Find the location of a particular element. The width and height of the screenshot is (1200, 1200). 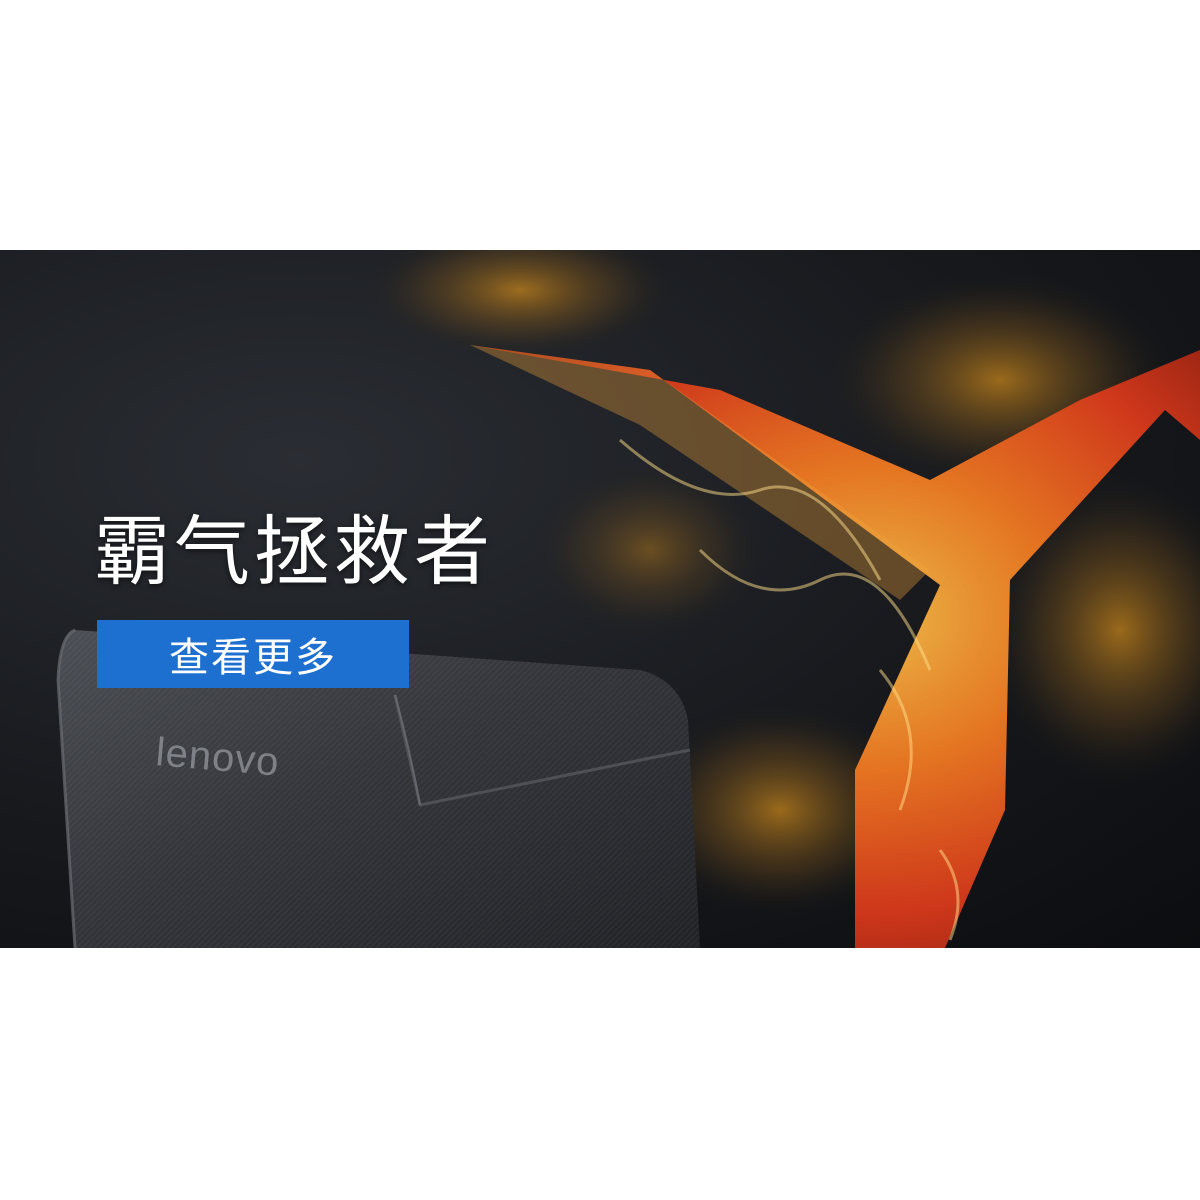

view-more-button: 查看更多 is located at coordinates (253, 654).